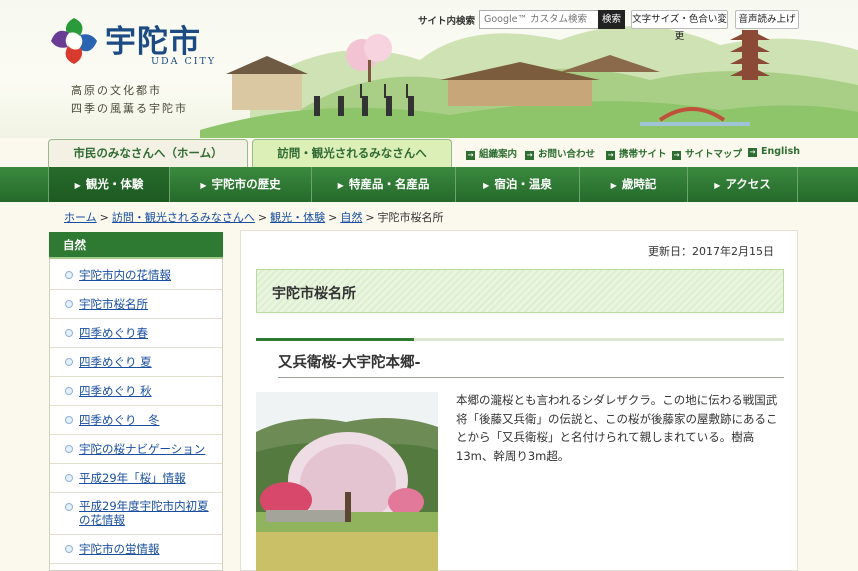 The image size is (858, 571). What do you see at coordinates (183, 217) in the screenshot?
I see `breadcrumb-link-visitors: 訪問・観光されるみなさんへ` at bounding box center [183, 217].